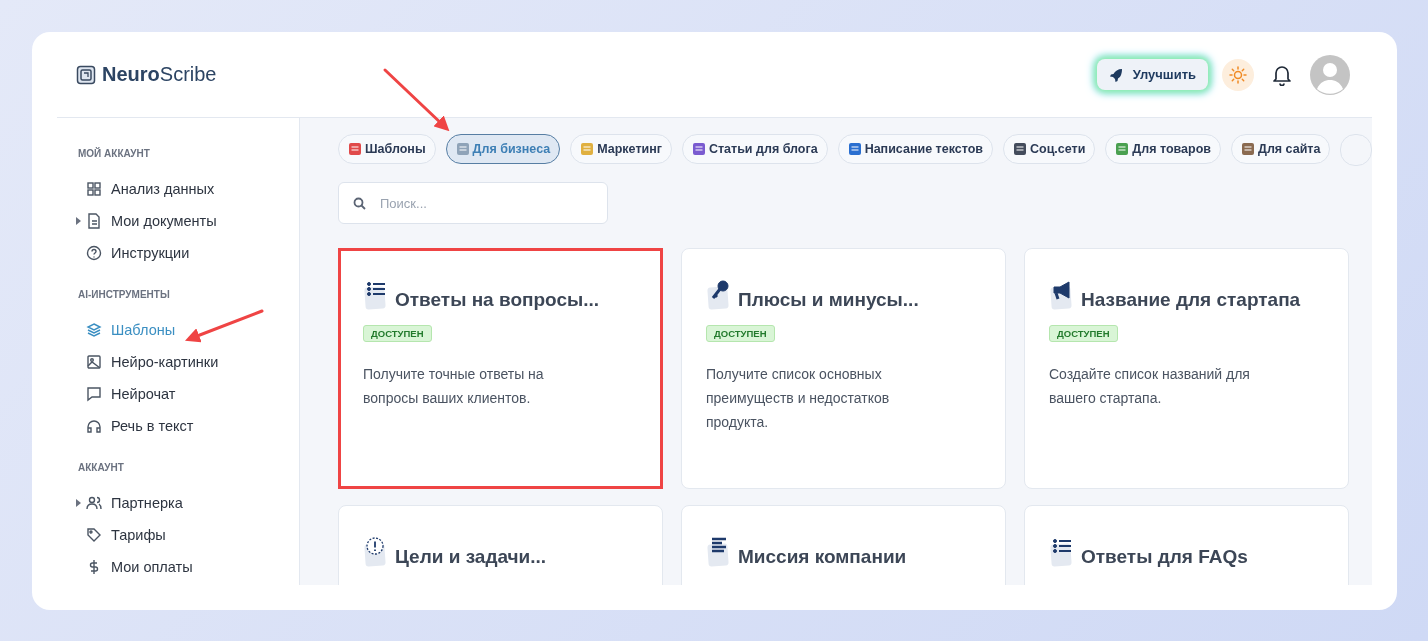 The image size is (1428, 641). What do you see at coordinates (843, 545) in the screenshot?
I see `template-card: Миссия компании` at bounding box center [843, 545].